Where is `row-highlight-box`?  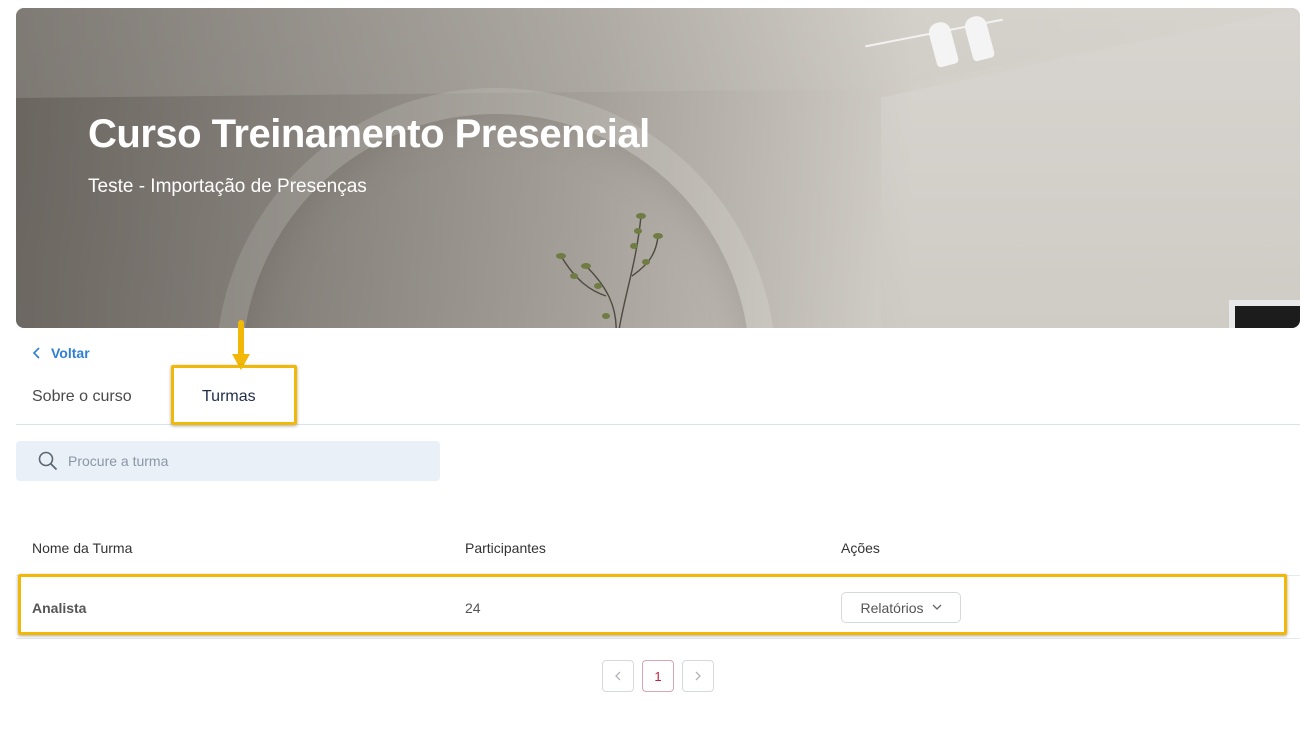 row-highlight-box is located at coordinates (652, 604).